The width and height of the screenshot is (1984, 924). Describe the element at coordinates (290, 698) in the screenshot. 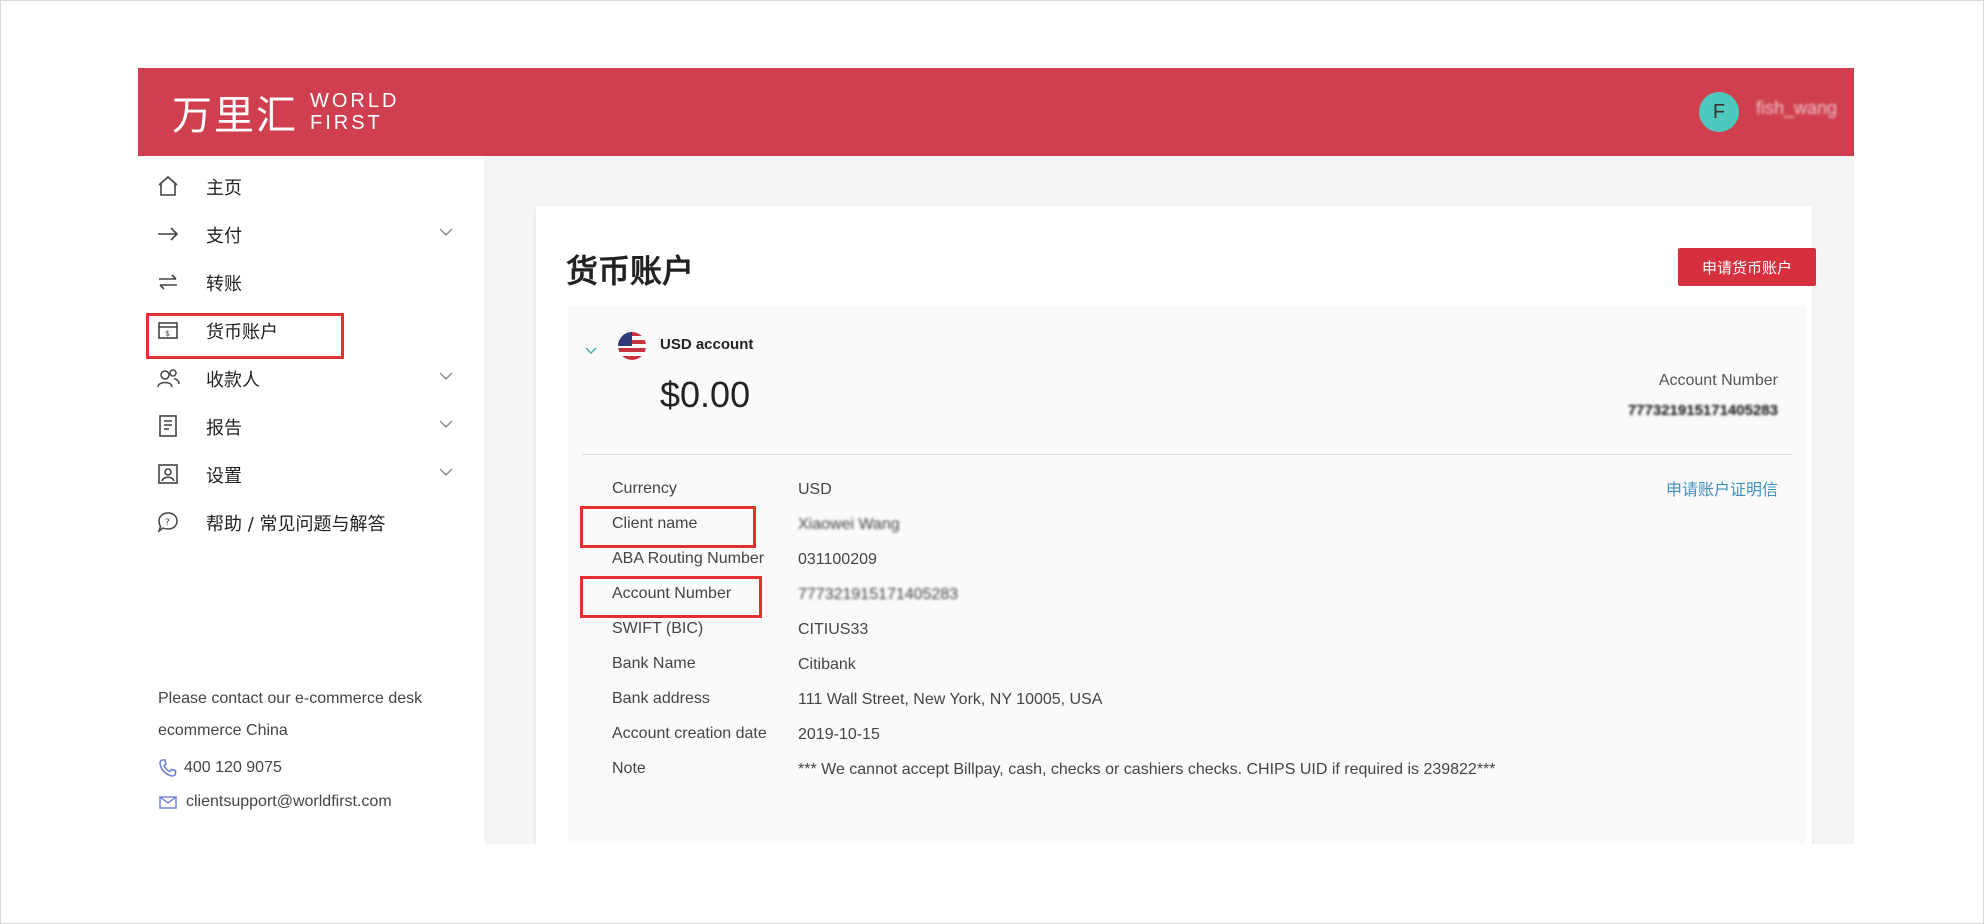

I see `contact-text-line1: Please contact our e-commerce desk` at that location.